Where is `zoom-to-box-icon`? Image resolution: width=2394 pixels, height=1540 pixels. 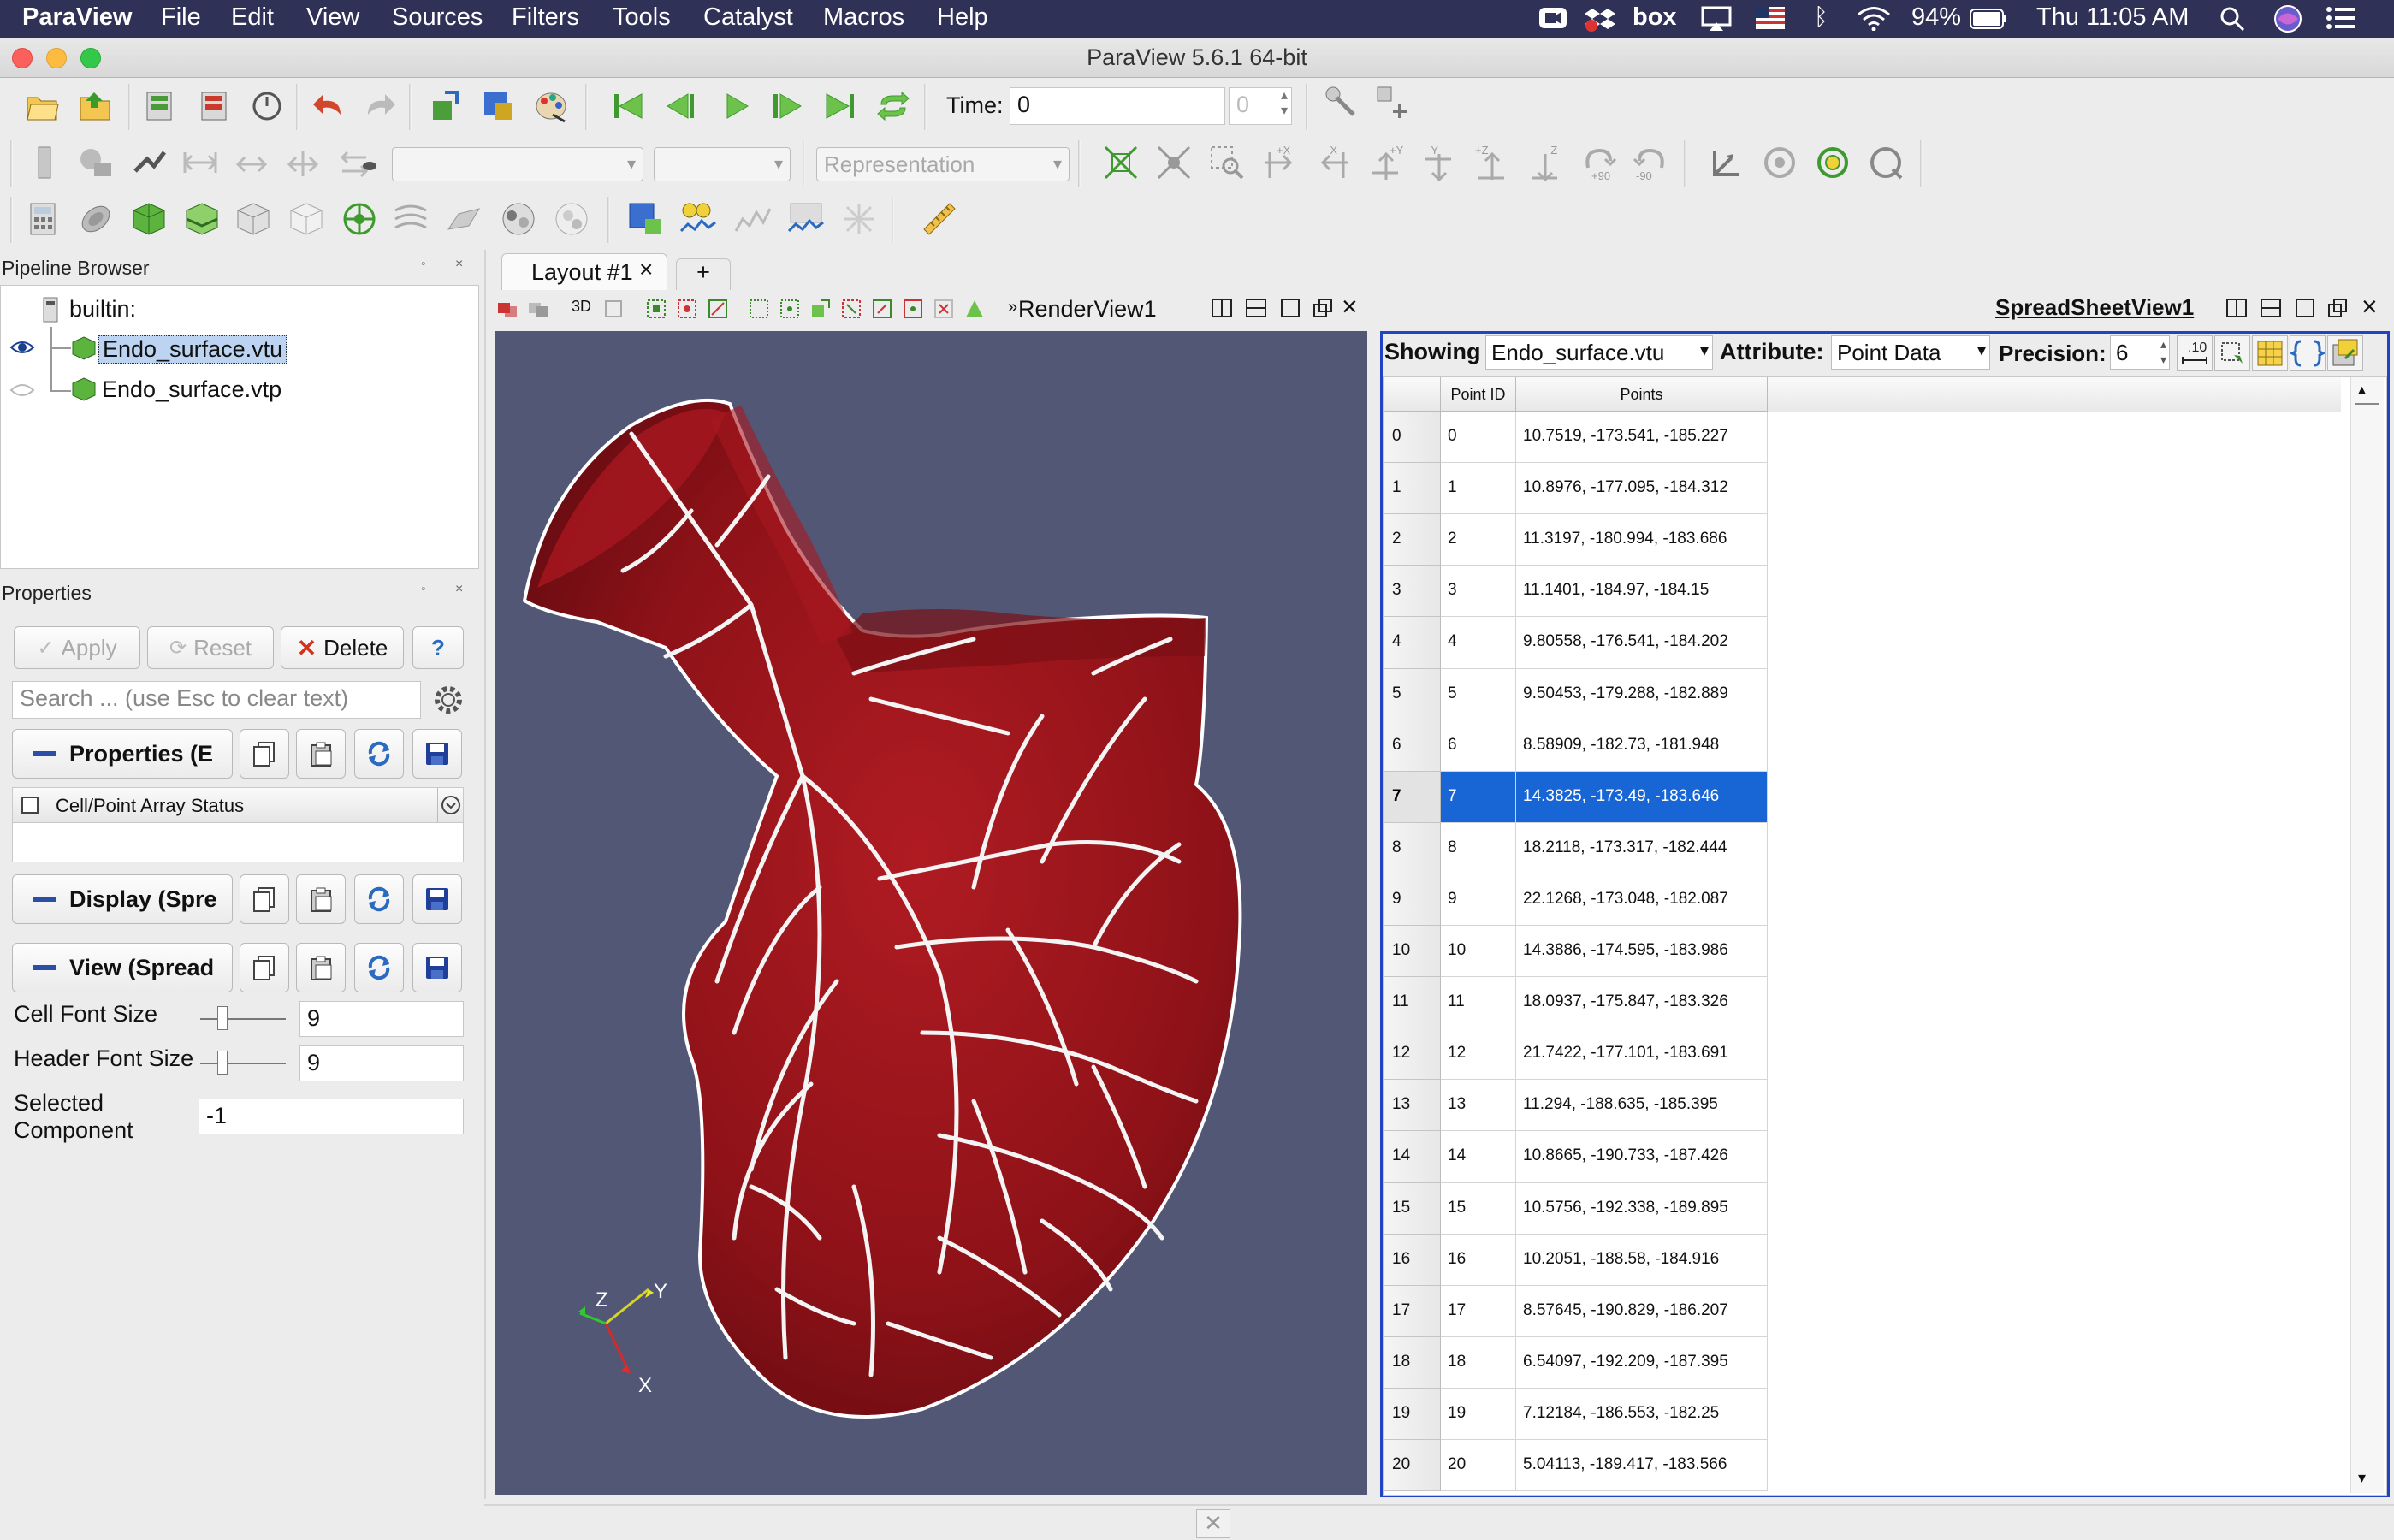
zoom-to-box-icon is located at coordinates (1227, 162).